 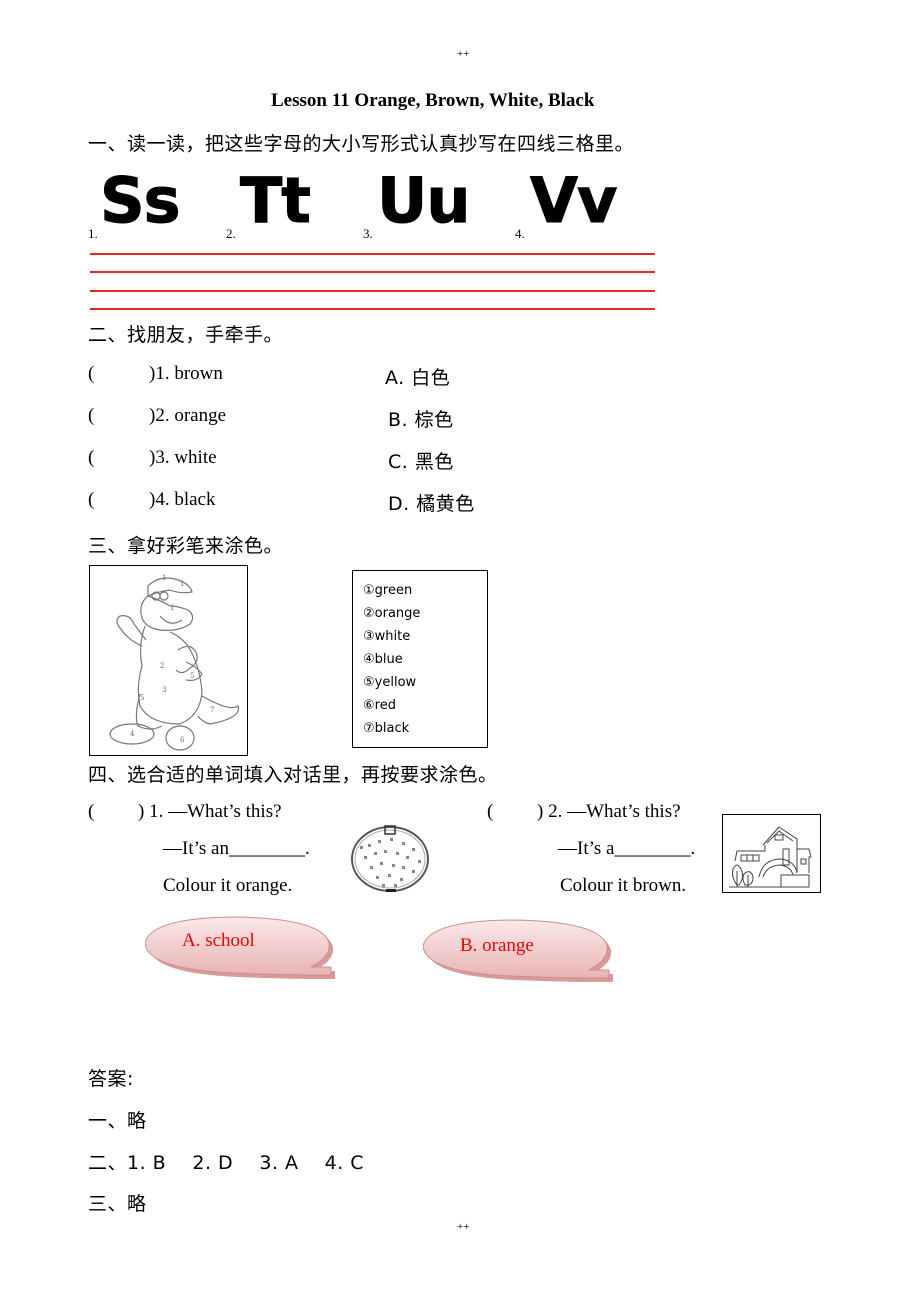 What do you see at coordinates (183, 457) in the screenshot?
I see `match-word: )3. white` at bounding box center [183, 457].